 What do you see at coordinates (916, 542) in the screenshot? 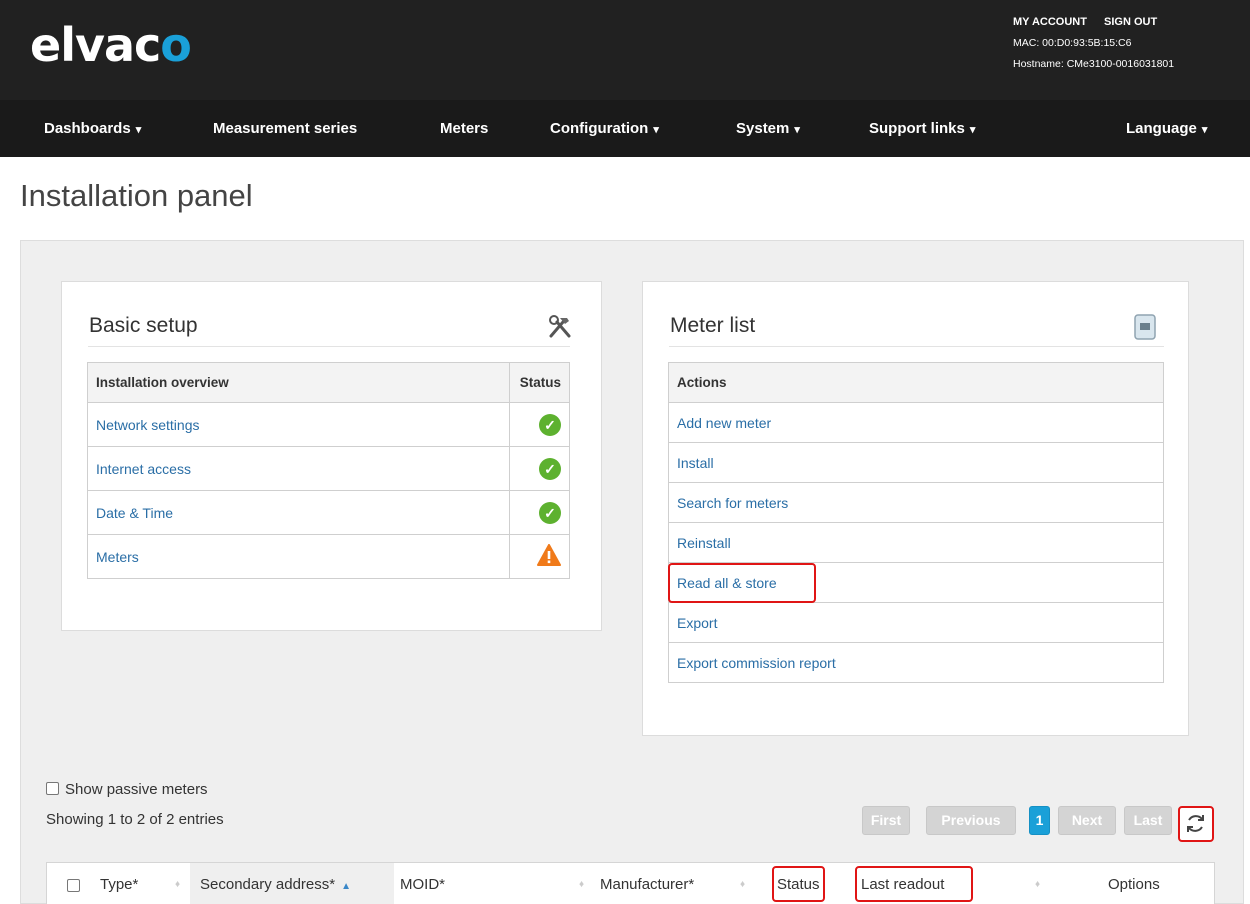
I see `table-row: Reinstall` at bounding box center [916, 542].